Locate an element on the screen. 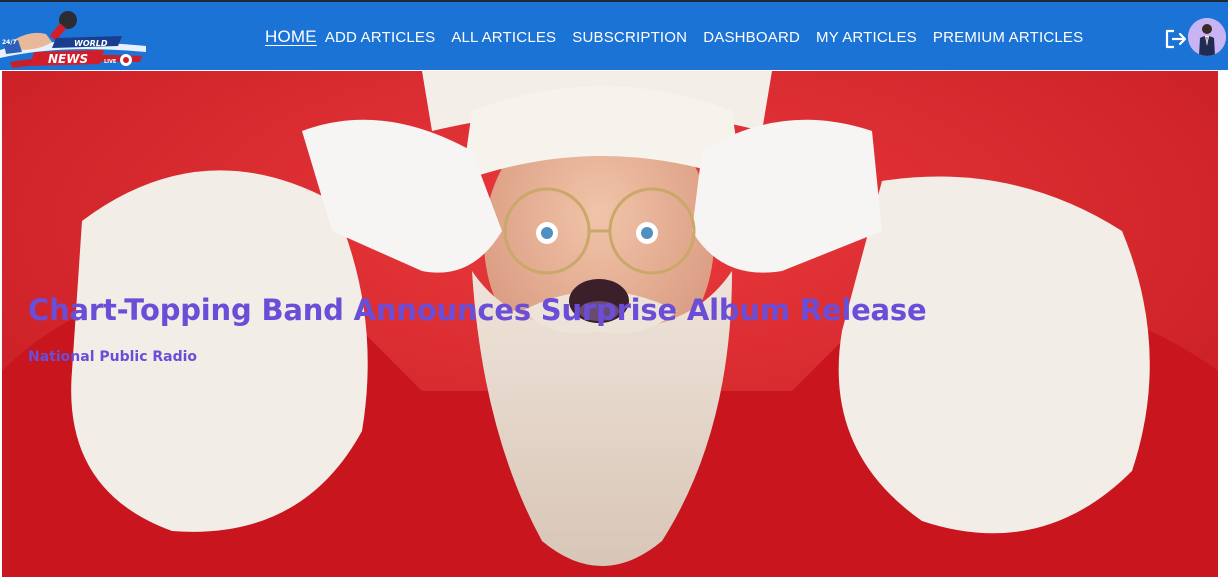 This screenshot has height=577, width=1228. right-gutter is located at coordinates (1223, 324).